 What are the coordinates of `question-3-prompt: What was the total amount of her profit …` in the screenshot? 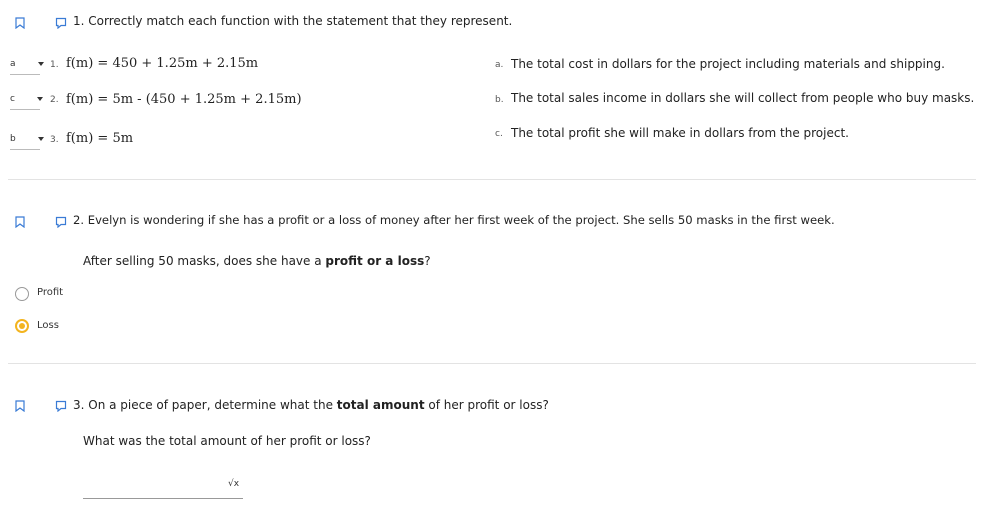 It's located at (227, 441).